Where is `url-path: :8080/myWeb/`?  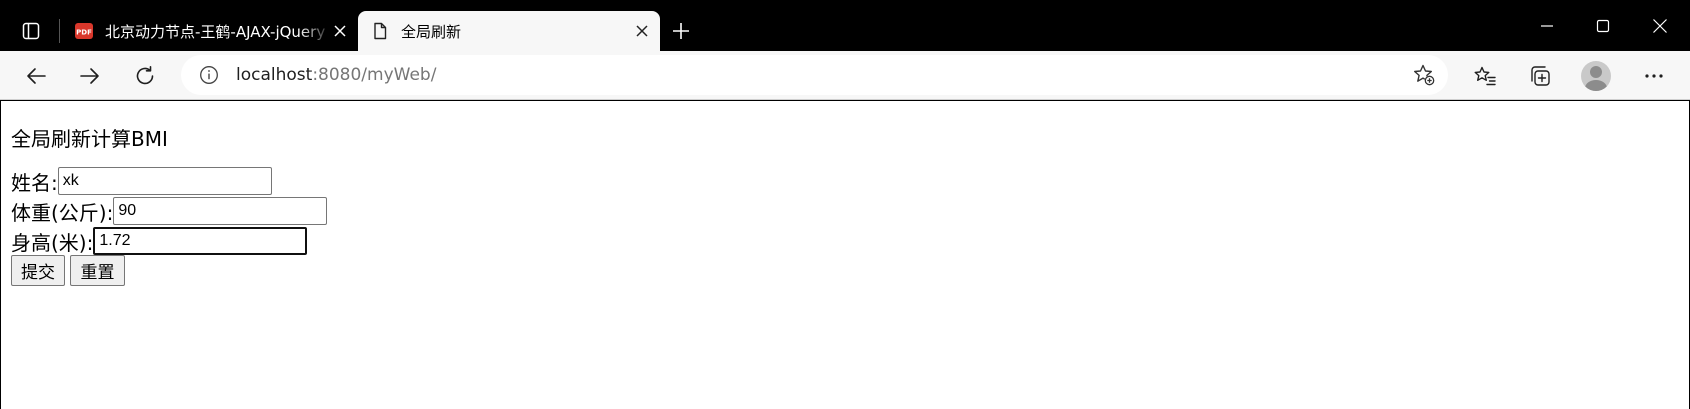 url-path: :8080/myWeb/ is located at coordinates (374, 75).